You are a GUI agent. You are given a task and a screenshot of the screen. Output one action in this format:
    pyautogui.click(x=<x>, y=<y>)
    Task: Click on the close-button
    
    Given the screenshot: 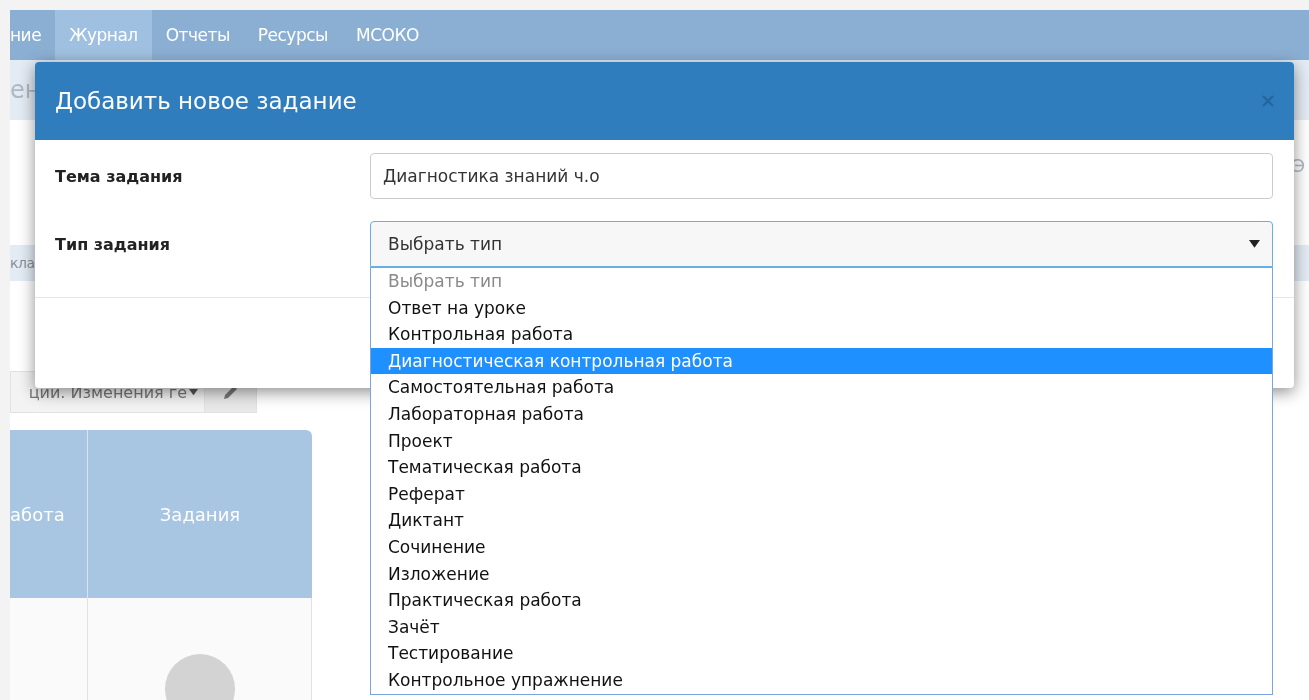 What is the action you would take?
    pyautogui.click(x=1268, y=101)
    